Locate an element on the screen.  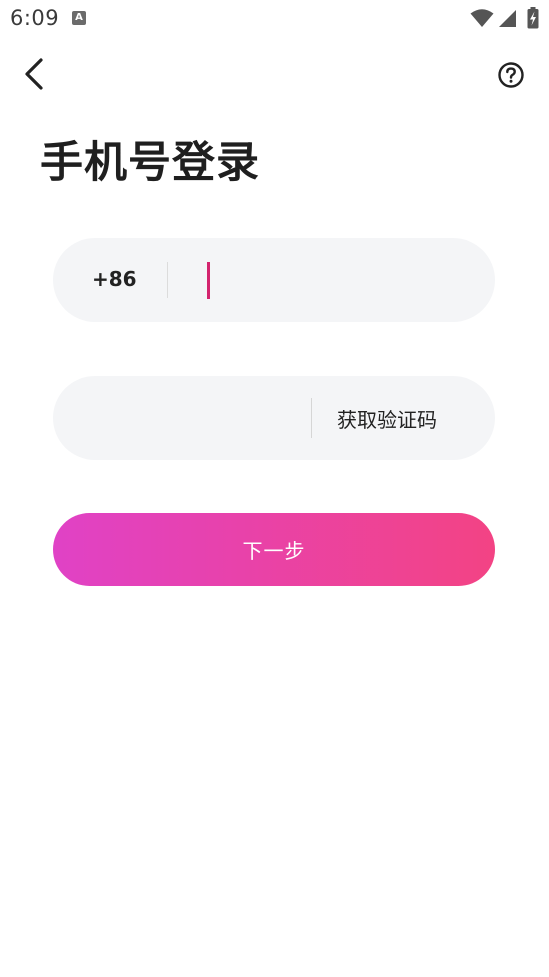
country-code-selector: +86 is located at coordinates (114, 279).